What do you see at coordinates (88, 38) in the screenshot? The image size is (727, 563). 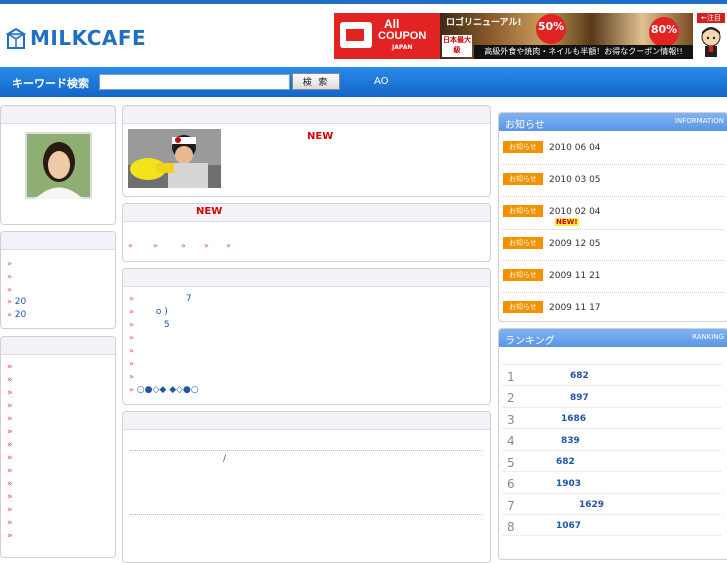 I see `logo-text: MILKCAFE` at bounding box center [88, 38].